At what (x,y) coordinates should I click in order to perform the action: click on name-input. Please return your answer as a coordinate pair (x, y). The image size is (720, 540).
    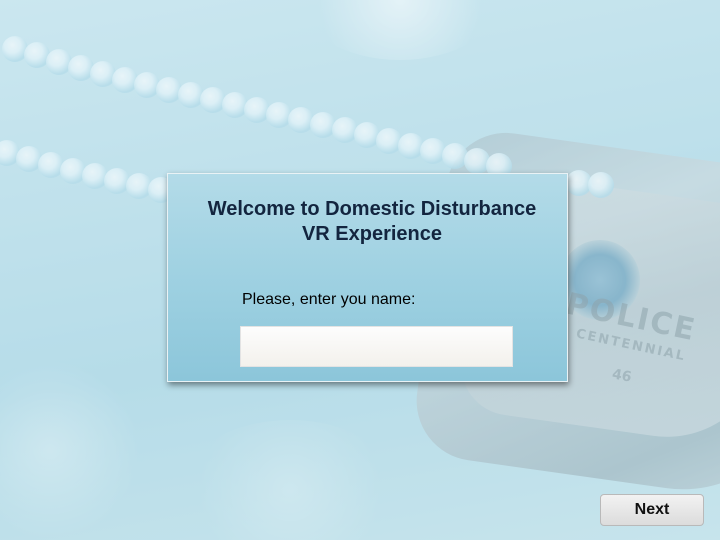
    Looking at the image, I should click on (376, 346).